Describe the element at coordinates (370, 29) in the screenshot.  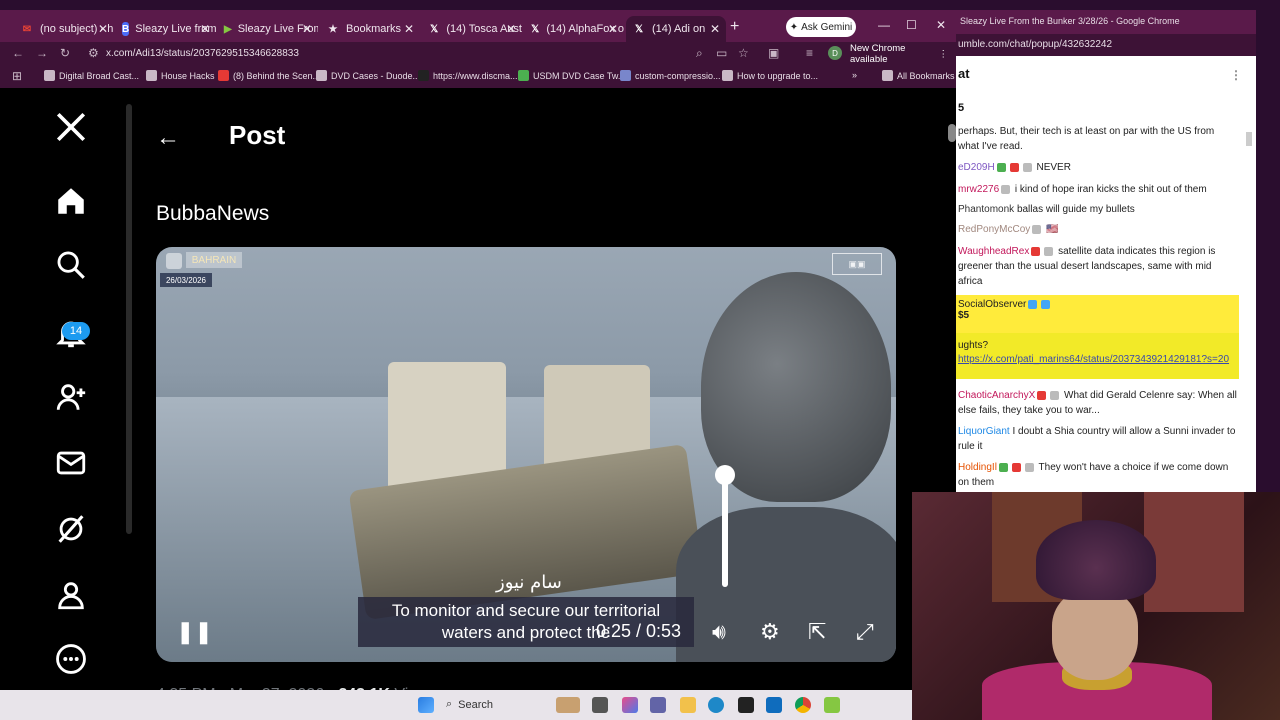
I see `tab-bookmarks: ★ Bookmarks ✕` at that location.